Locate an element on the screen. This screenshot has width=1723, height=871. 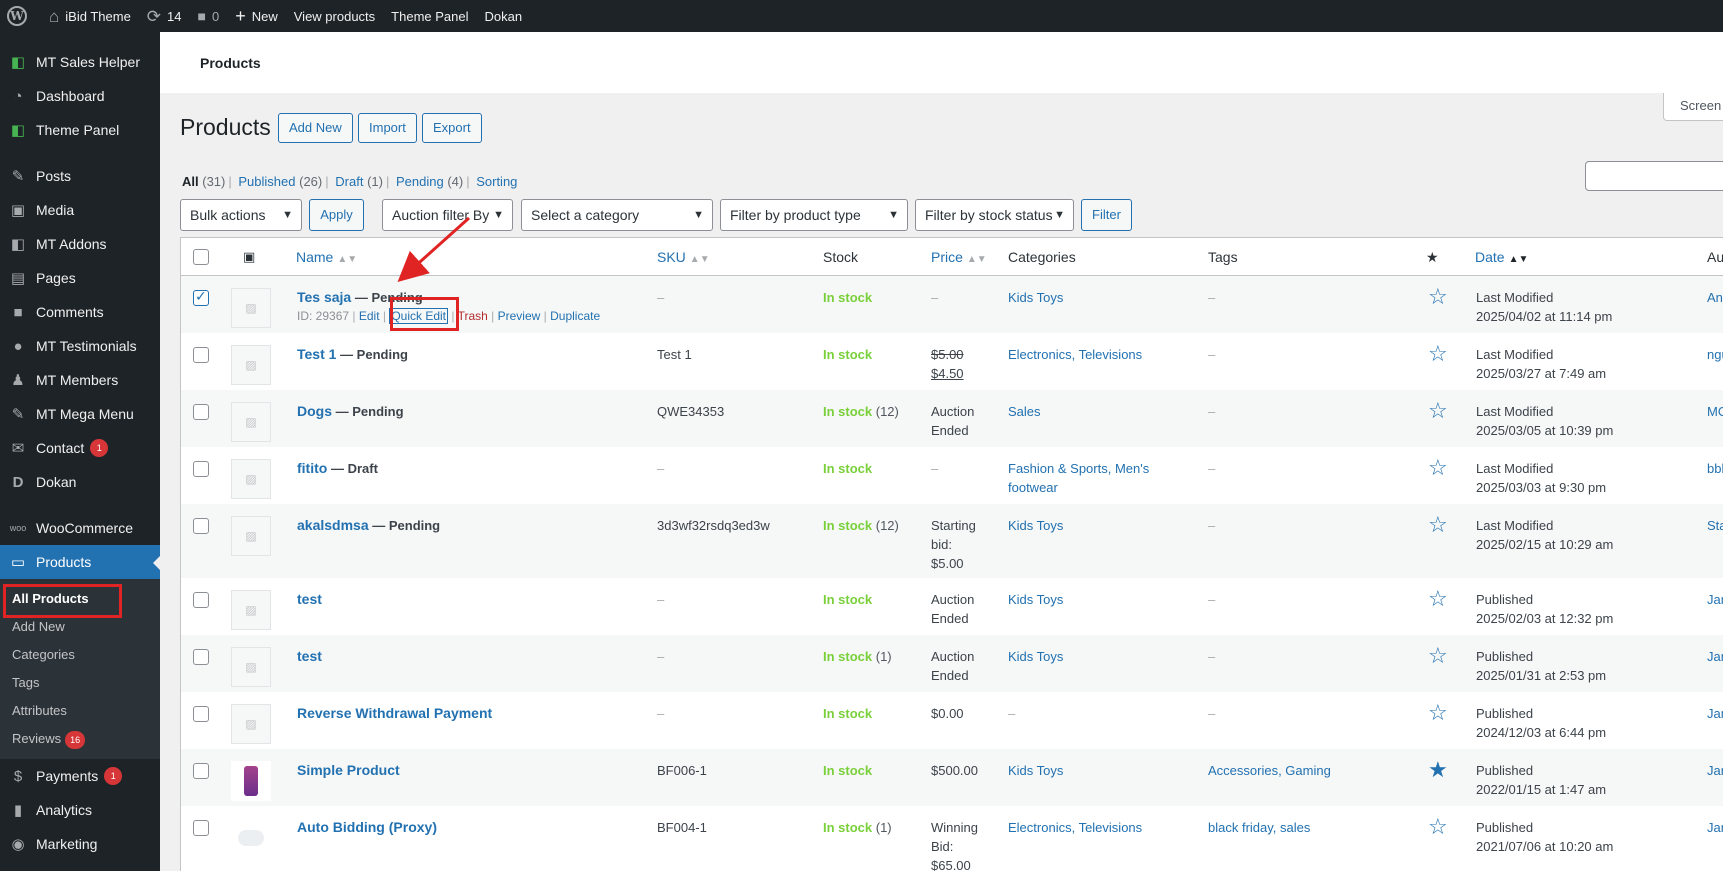
product-name-link: Dogs is located at coordinates (314, 411).